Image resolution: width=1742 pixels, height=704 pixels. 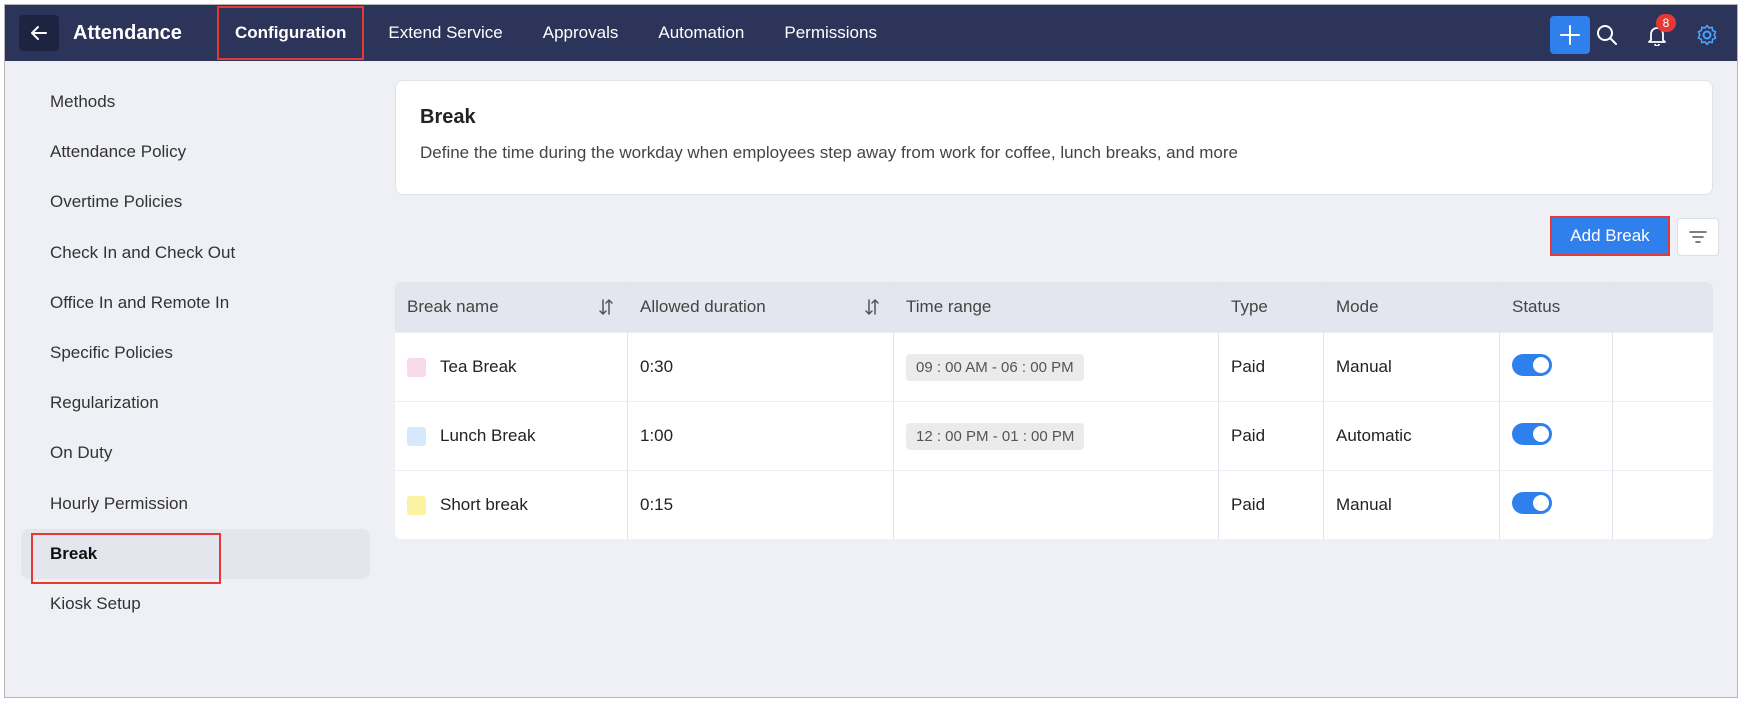 I want to click on header-label: Break name, so click(x=453, y=306).